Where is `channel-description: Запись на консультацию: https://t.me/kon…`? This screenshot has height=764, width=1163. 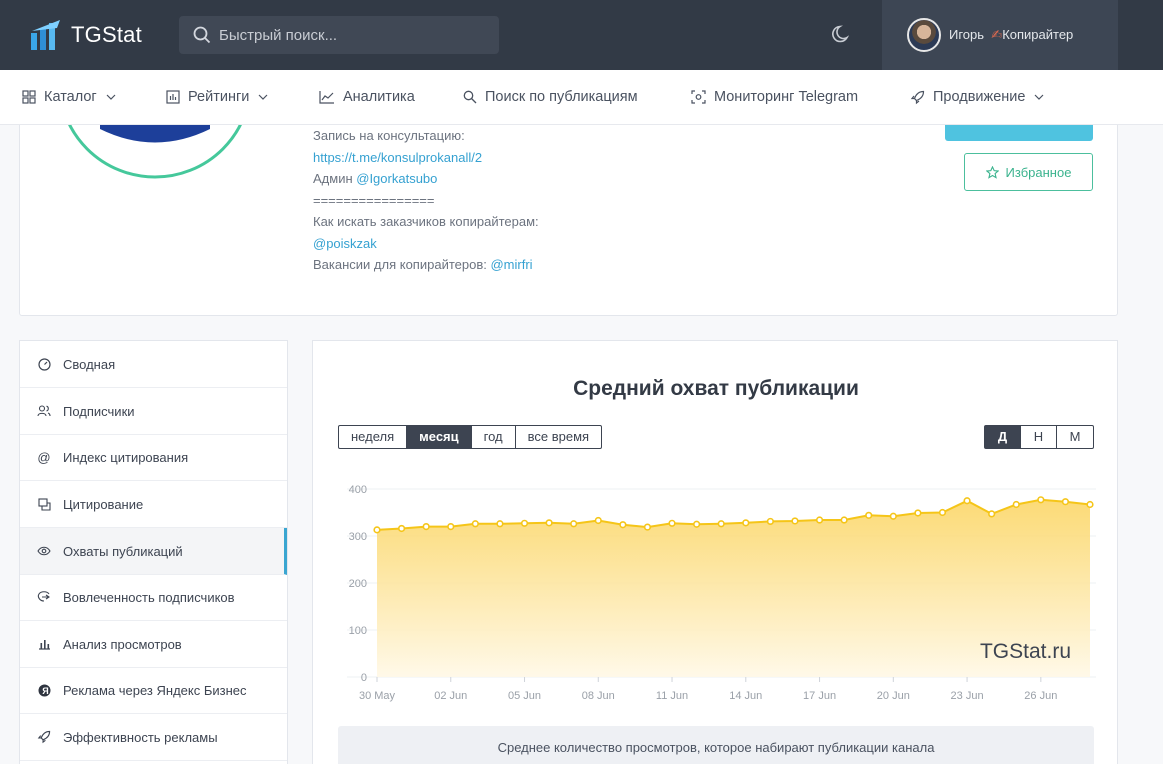
channel-description: Запись на консультацию: https://t.me/kon… is located at coordinates (426, 200).